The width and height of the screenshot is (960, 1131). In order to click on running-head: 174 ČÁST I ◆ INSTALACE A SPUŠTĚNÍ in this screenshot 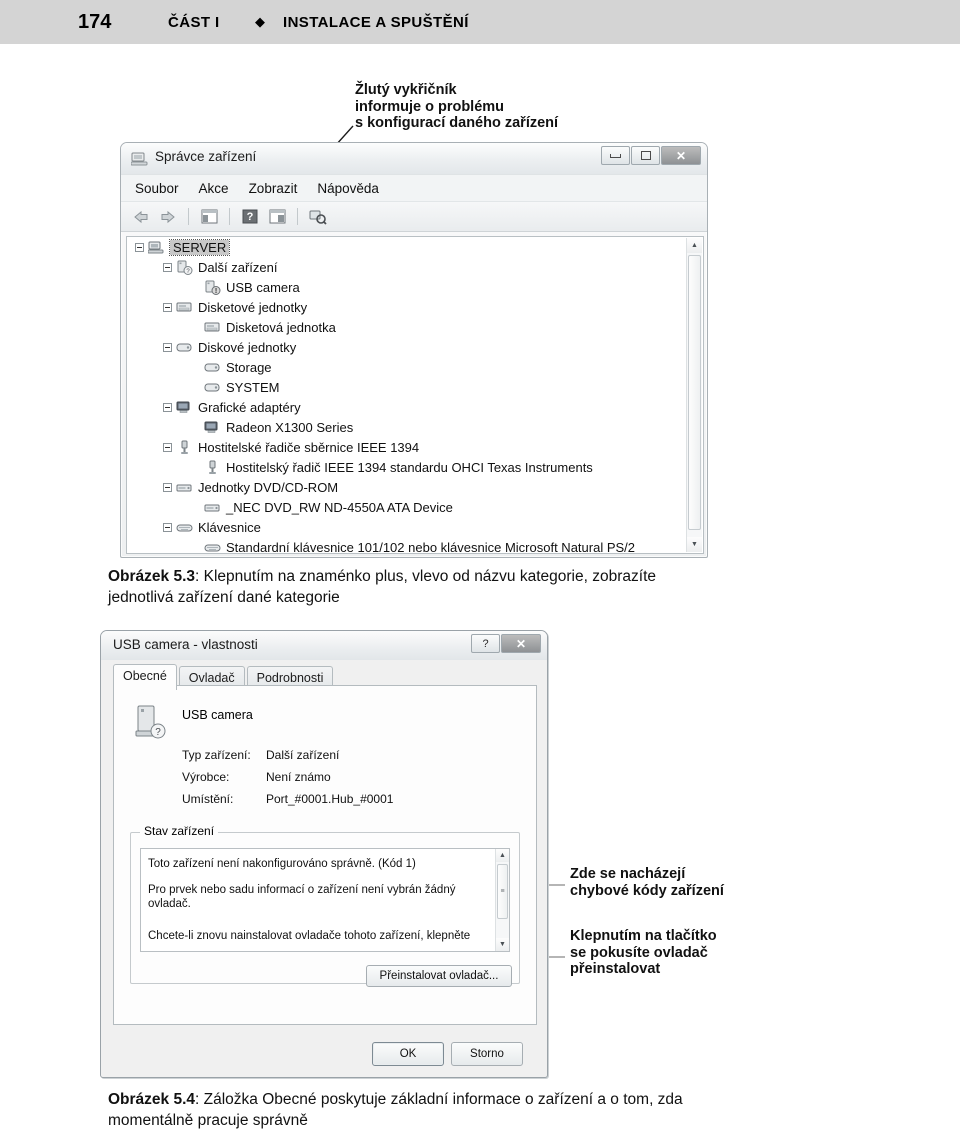, I will do `click(480, 22)`.